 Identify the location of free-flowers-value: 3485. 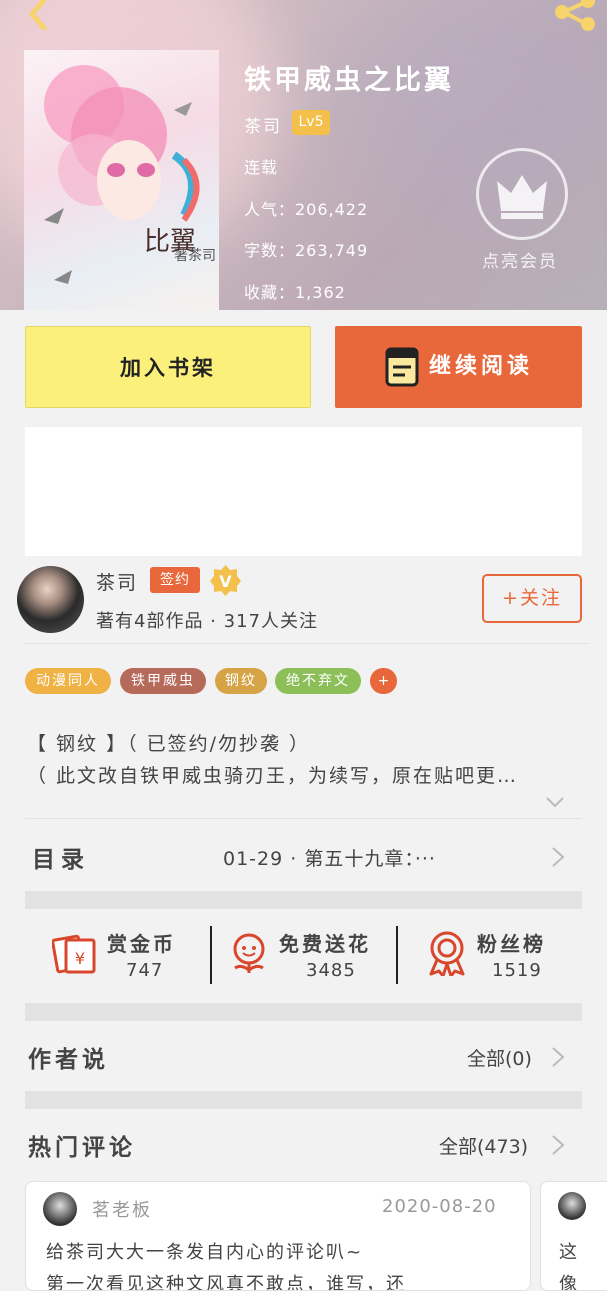
(331, 970).